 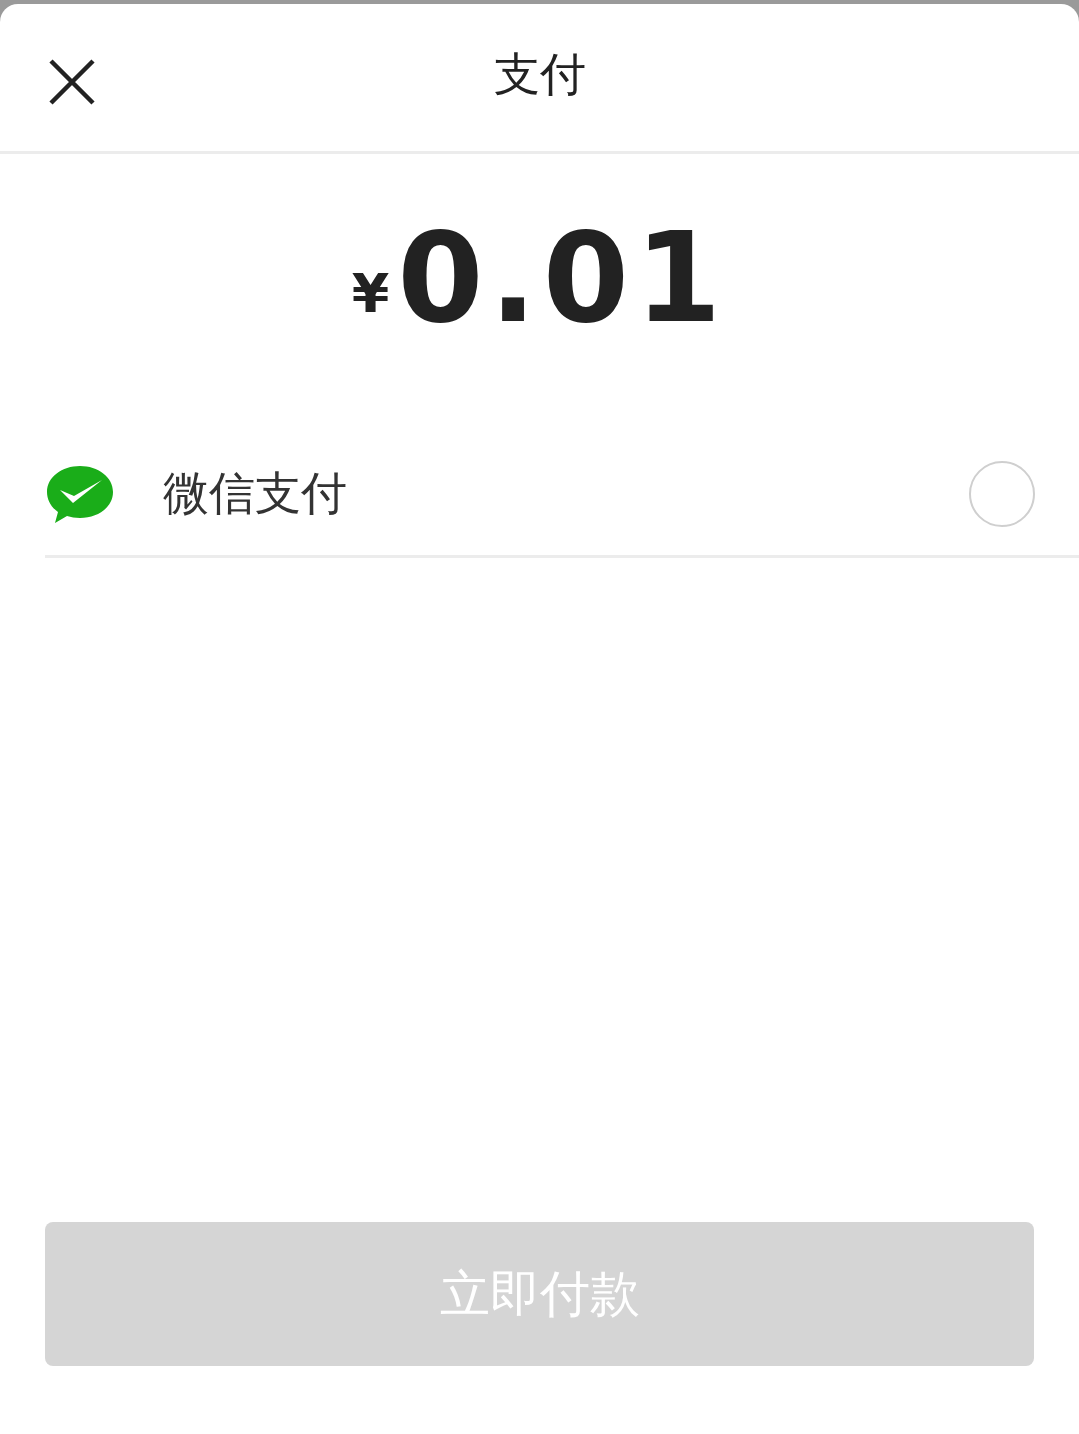 What do you see at coordinates (562, 499) in the screenshot?
I see `payment-option: 微信支付` at bounding box center [562, 499].